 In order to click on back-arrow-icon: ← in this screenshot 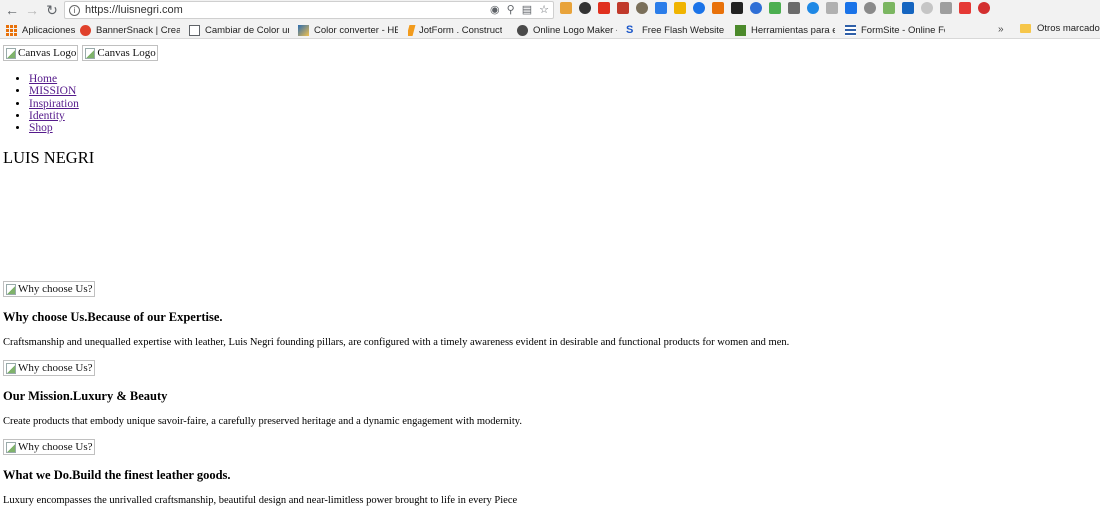, I will do `click(12, 10)`.